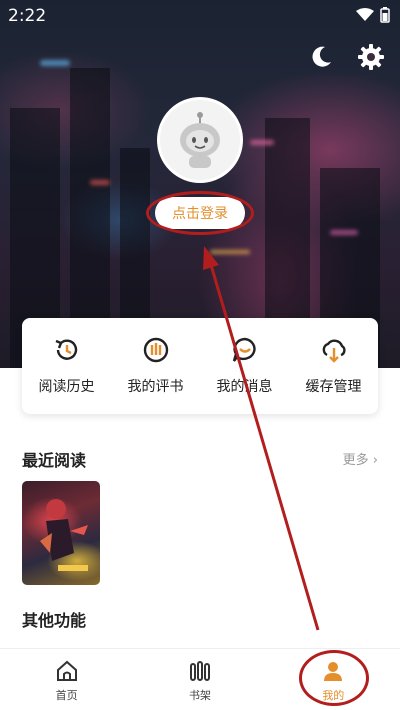 This screenshot has width=400, height=710. What do you see at coordinates (334, 678) in the screenshot?
I see `annotation-circle-profile` at bounding box center [334, 678].